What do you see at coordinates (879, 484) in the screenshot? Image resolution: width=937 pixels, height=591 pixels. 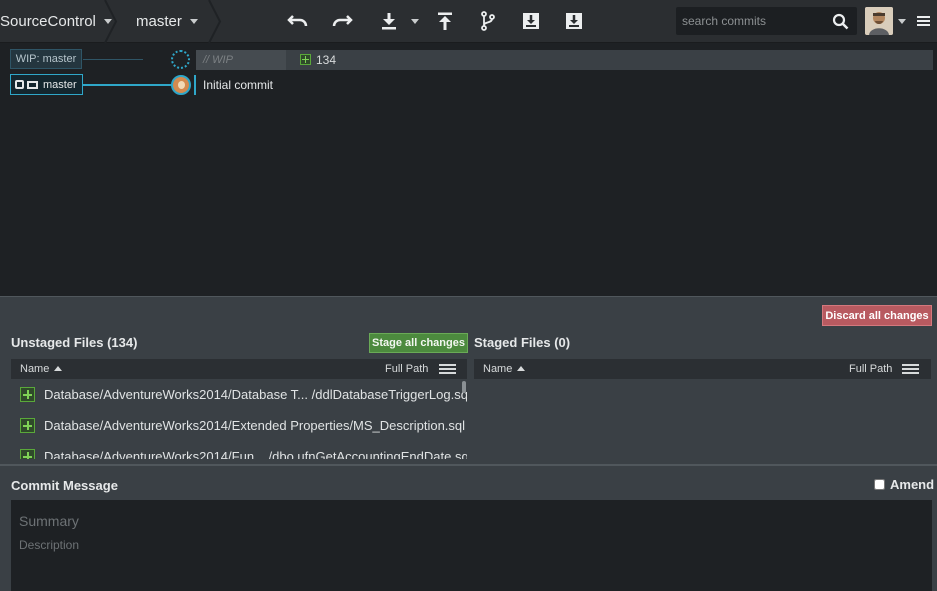 I see `amend-checkbox` at bounding box center [879, 484].